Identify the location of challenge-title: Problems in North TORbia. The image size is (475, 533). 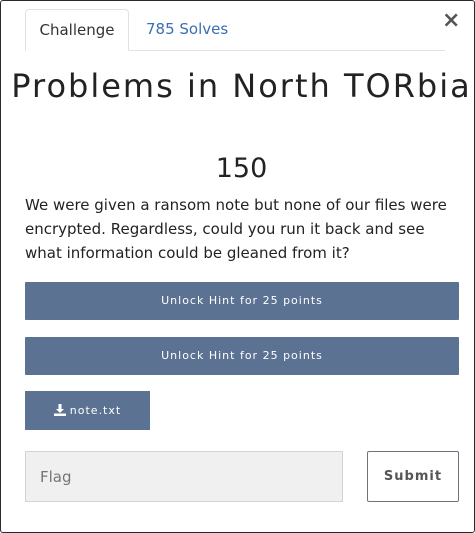
(241, 86).